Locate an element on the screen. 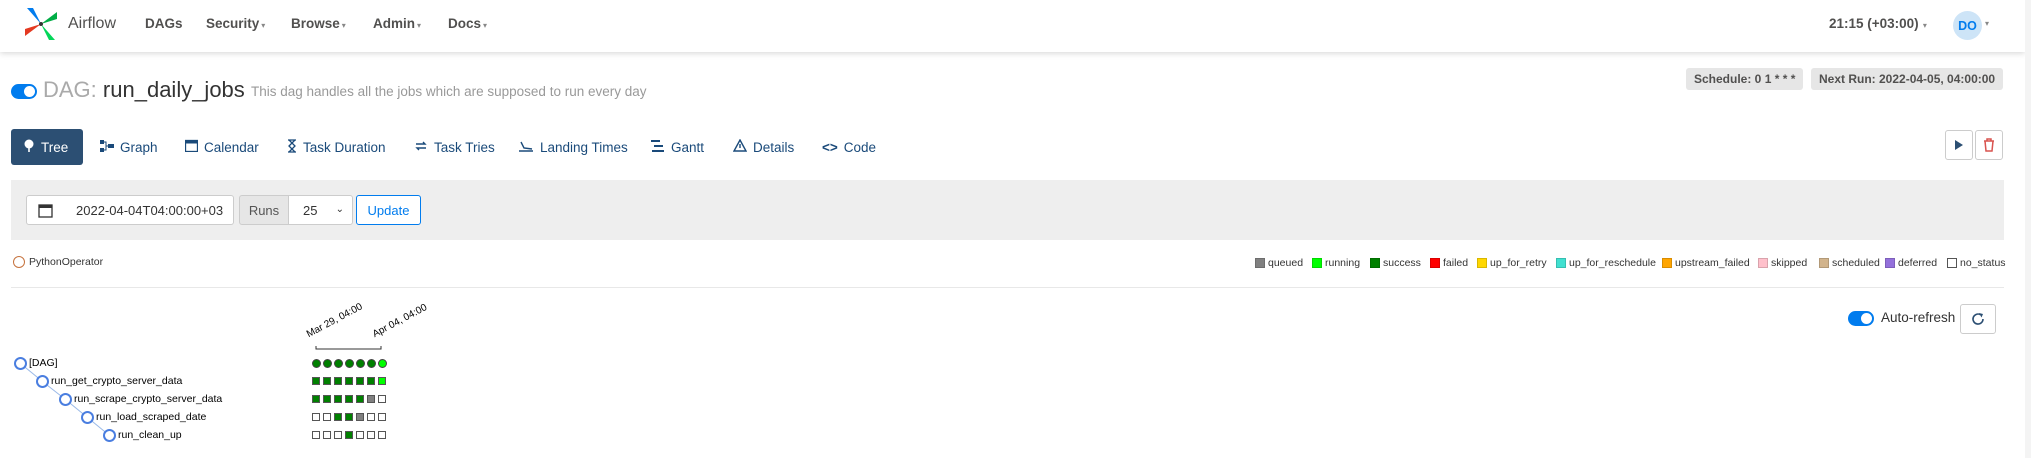  legend-item-running: running is located at coordinates (1336, 263).